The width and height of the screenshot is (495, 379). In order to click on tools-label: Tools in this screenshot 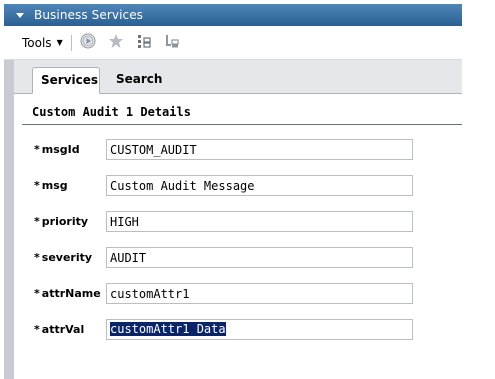, I will do `click(37, 42)`.